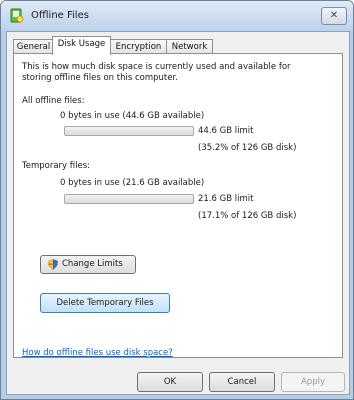 The width and height of the screenshot is (354, 400). Describe the element at coordinates (129, 131) in the screenshot. I see `all-offline-usage-bar` at that location.